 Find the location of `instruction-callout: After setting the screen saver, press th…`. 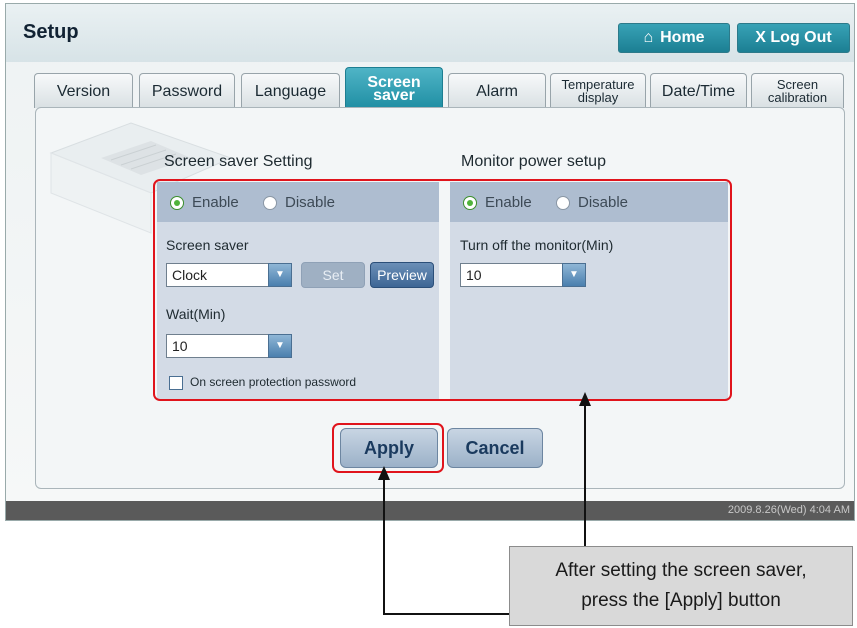

instruction-callout: After setting the screen saver, press th… is located at coordinates (681, 586).